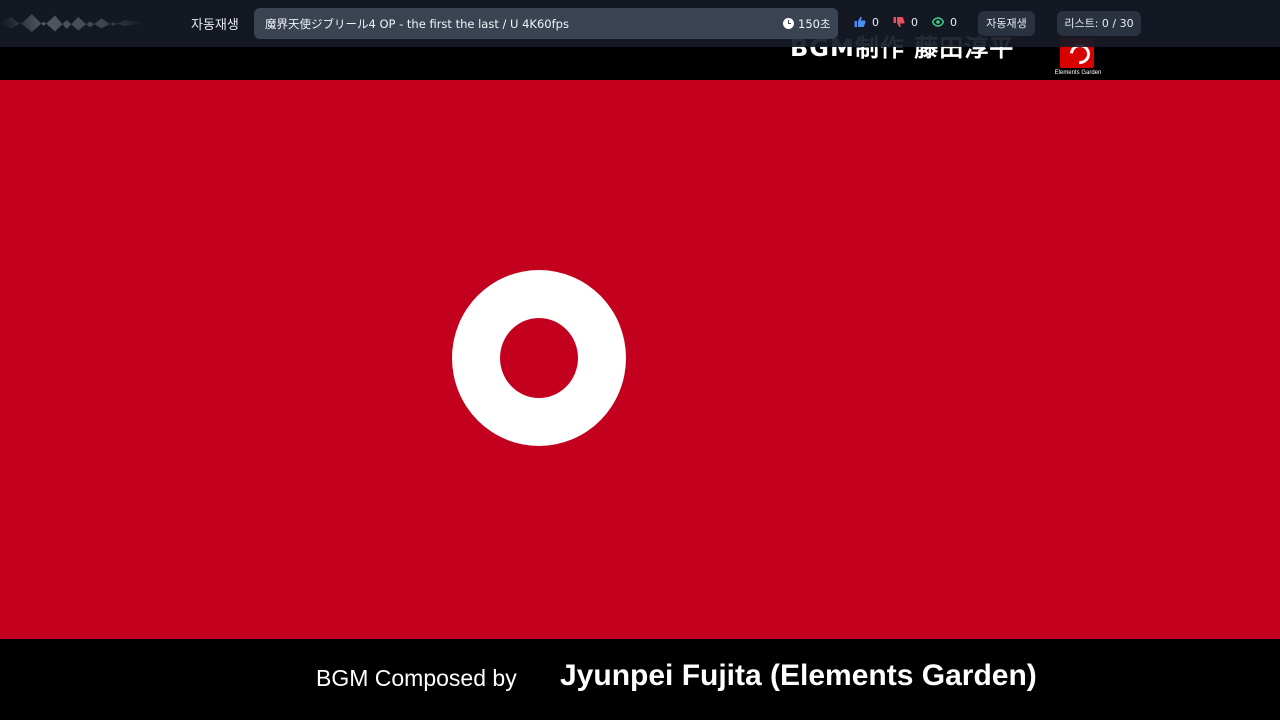 This screenshot has width=1280, height=720. I want to click on autoplay-button: 자동재생, so click(1006, 23).